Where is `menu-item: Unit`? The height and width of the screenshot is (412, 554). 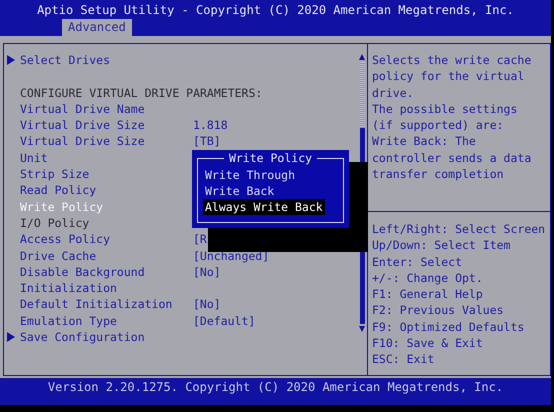 menu-item: Unit is located at coordinates (106, 158).